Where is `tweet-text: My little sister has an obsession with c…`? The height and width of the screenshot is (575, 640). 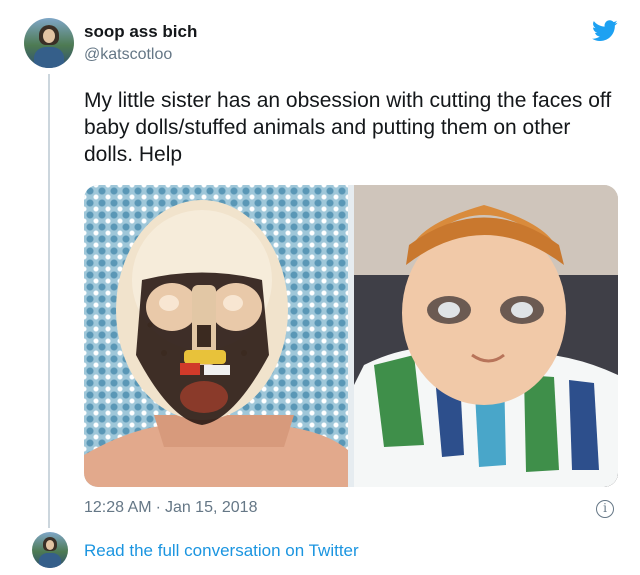
tweet-text: My little sister has an obsession with c… is located at coordinates (348, 127).